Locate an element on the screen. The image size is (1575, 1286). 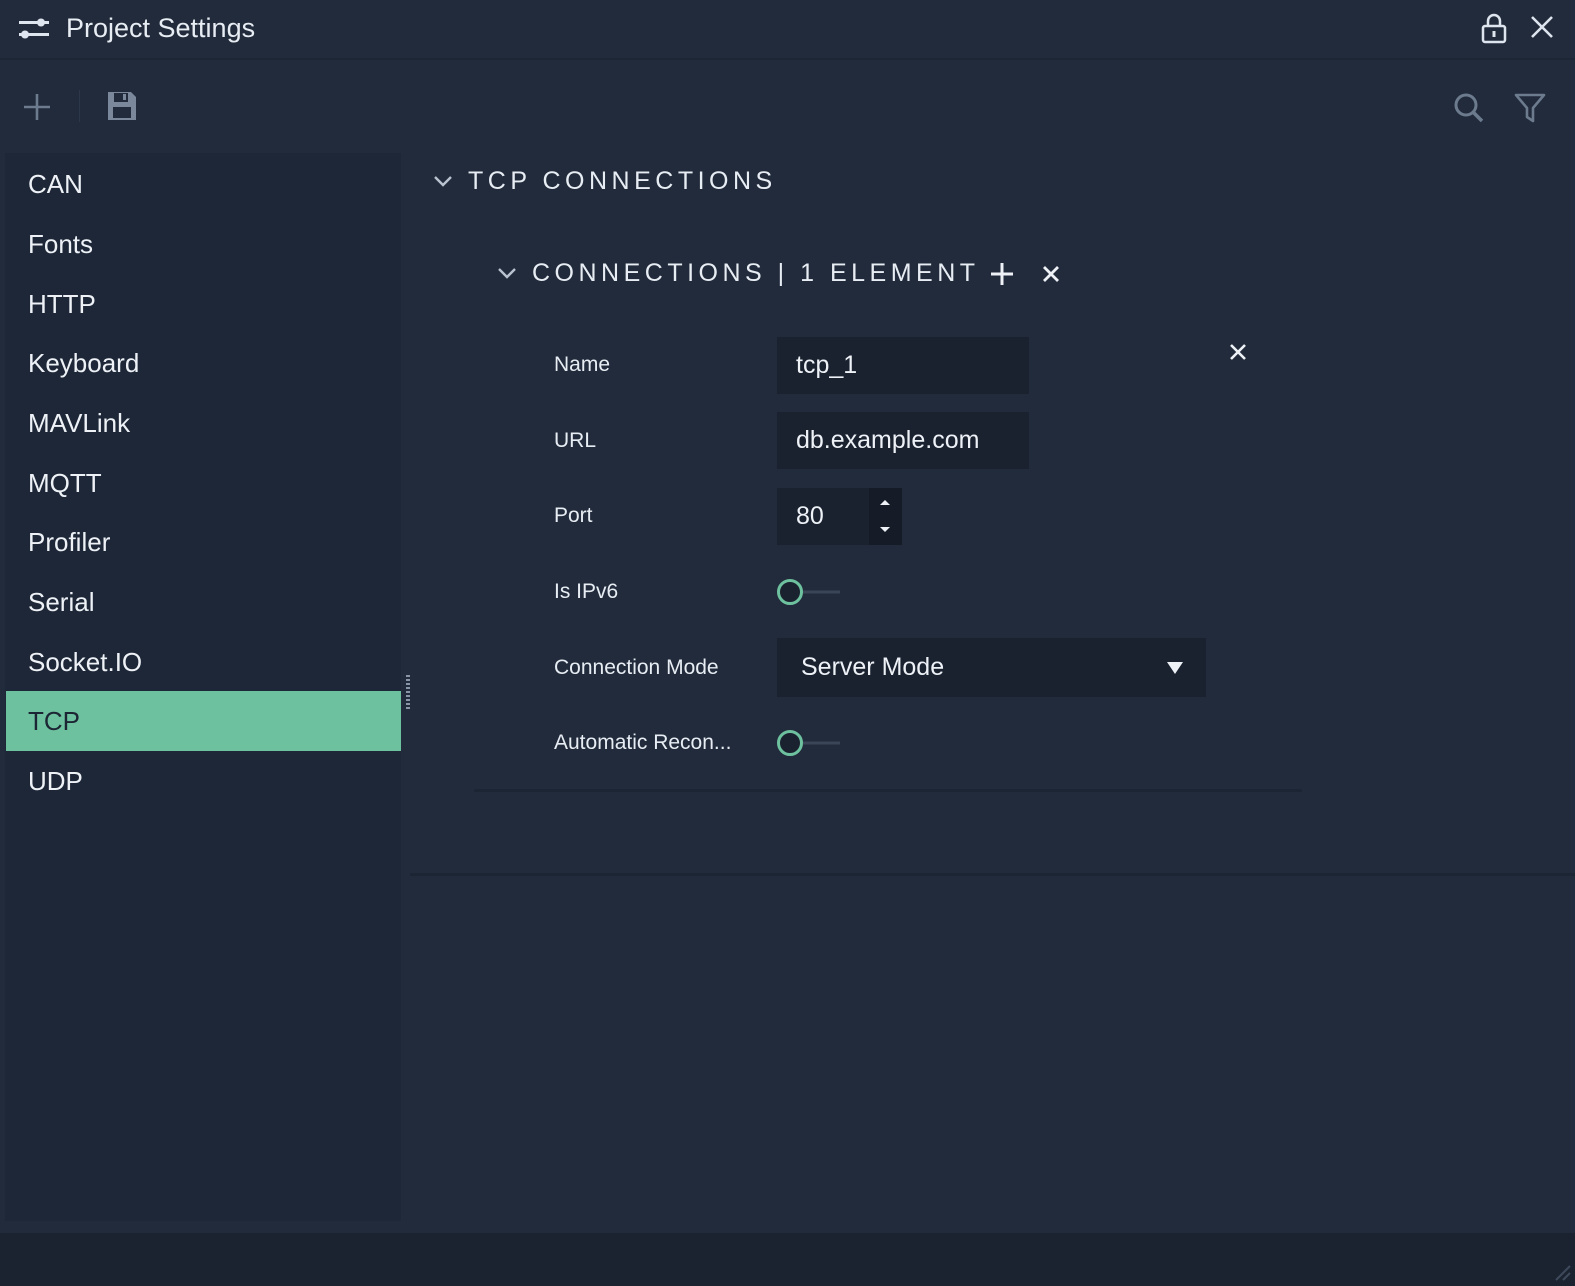
window-title: Project Settings is located at coordinates (161, 28).